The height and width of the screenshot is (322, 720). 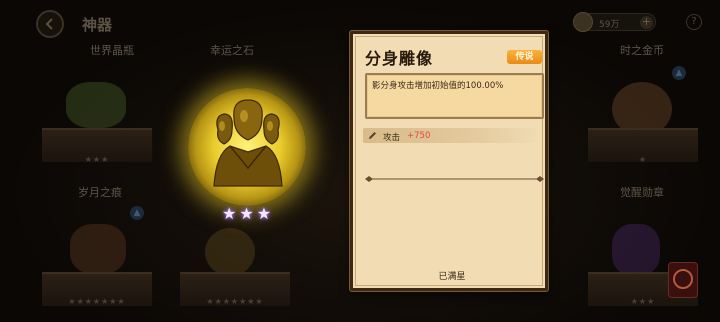 I want to click on artifact-label: 世界晶瓶, so click(x=112, y=50).